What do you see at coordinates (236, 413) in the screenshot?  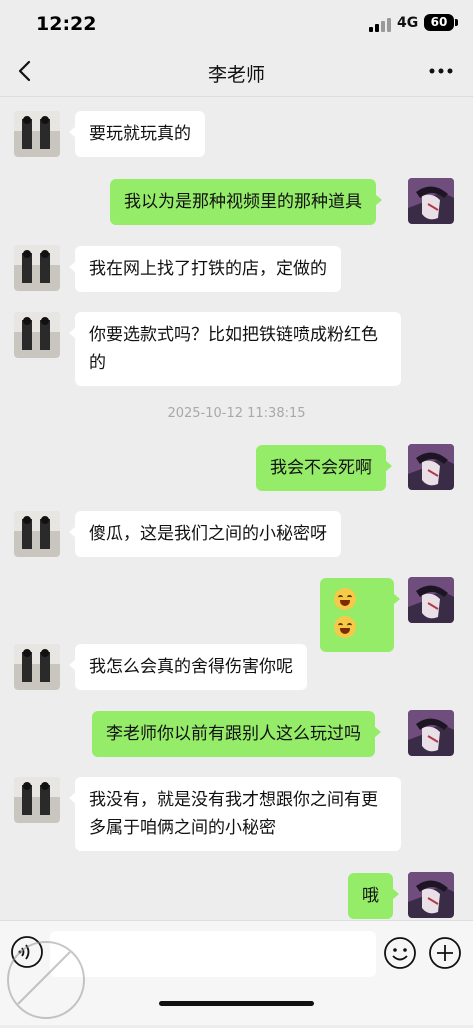 I see `message-timestamp: 2025-10-12 11:38:15` at bounding box center [236, 413].